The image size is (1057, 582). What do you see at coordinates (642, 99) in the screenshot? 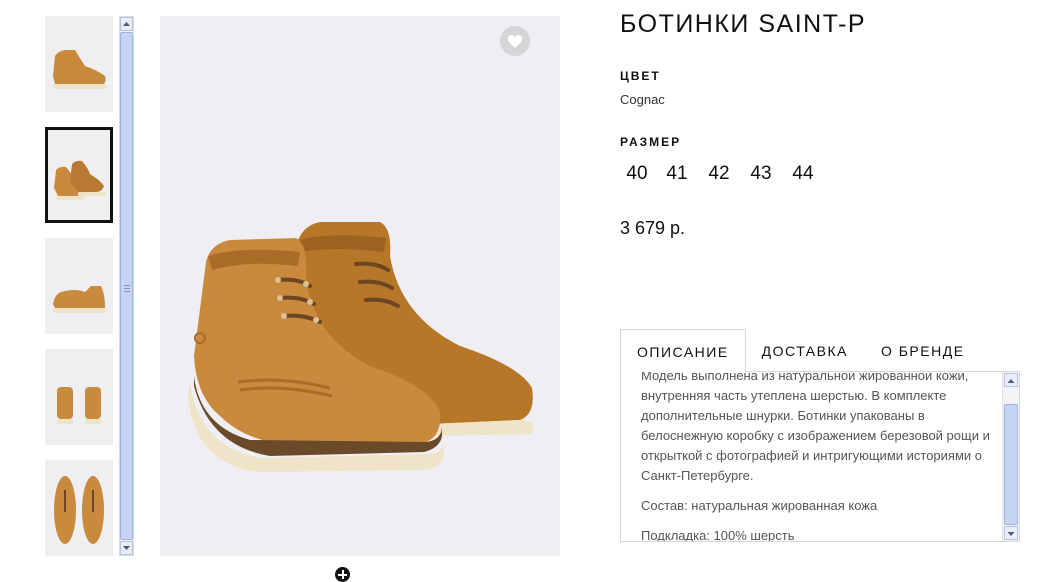
I see `color-value: Cognac` at bounding box center [642, 99].